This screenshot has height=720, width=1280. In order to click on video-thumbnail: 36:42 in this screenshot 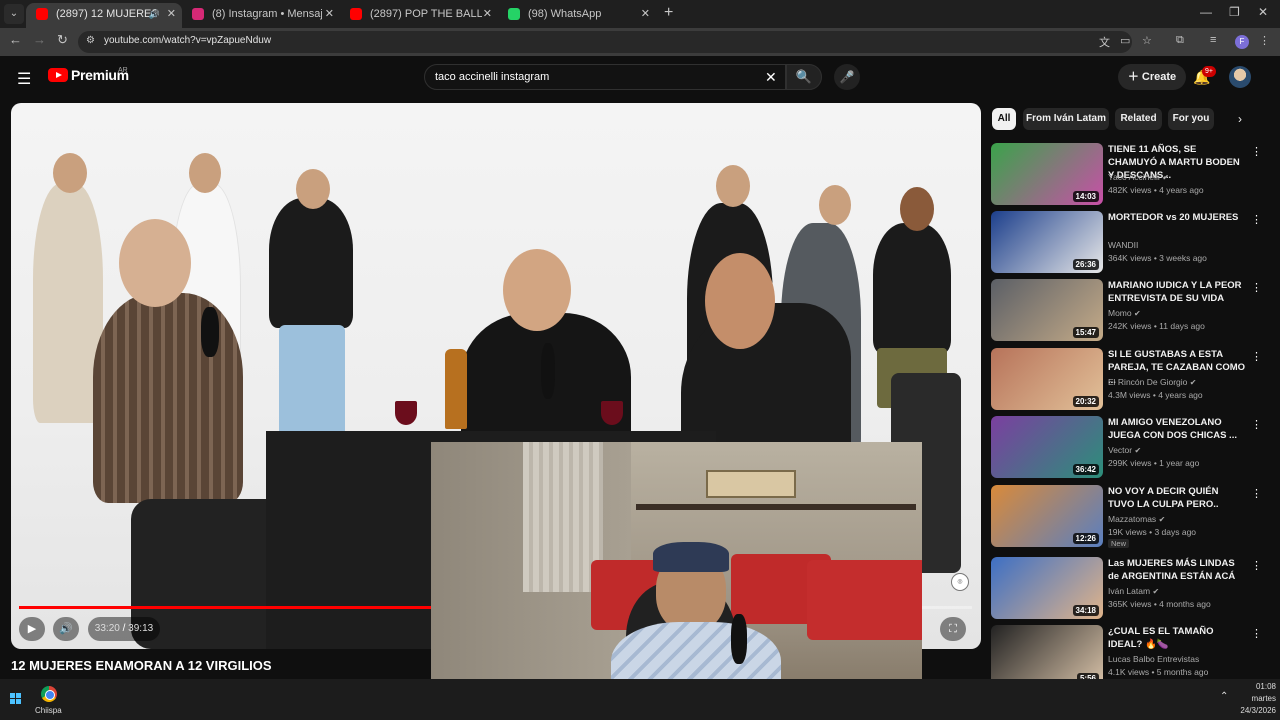, I will do `click(1047, 447)`.